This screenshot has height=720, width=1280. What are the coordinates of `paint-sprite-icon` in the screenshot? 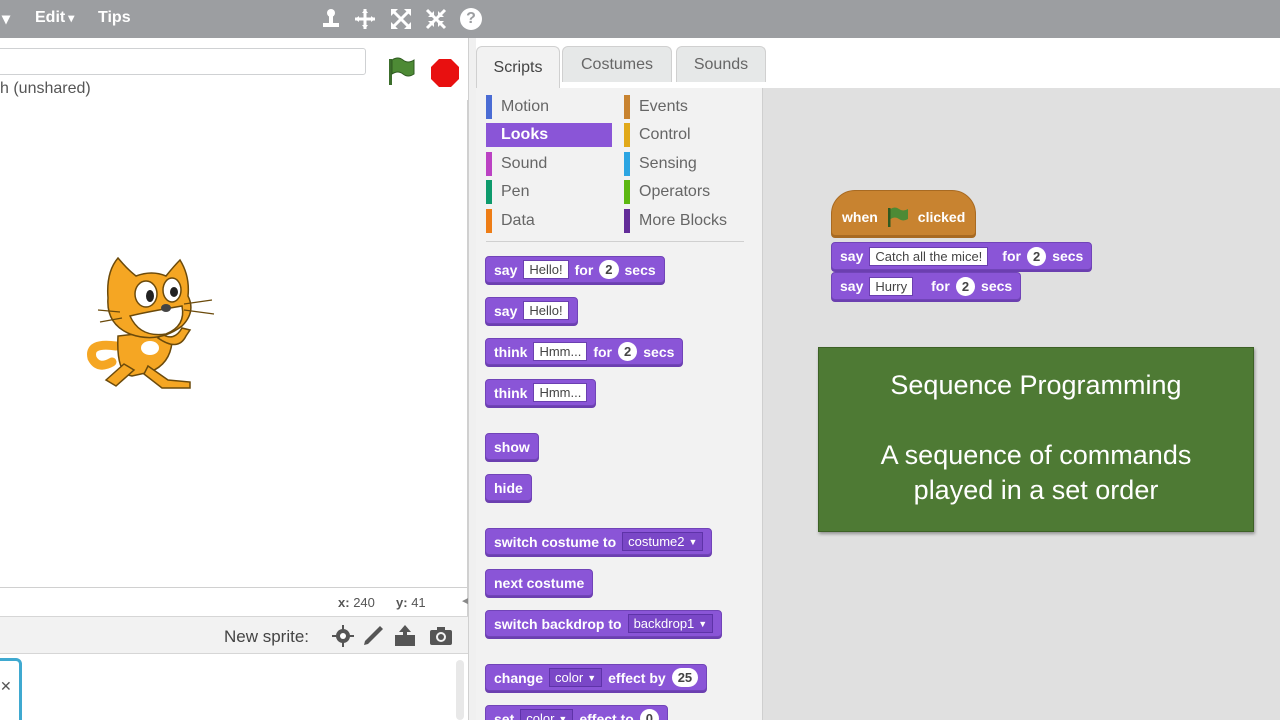 It's located at (373, 636).